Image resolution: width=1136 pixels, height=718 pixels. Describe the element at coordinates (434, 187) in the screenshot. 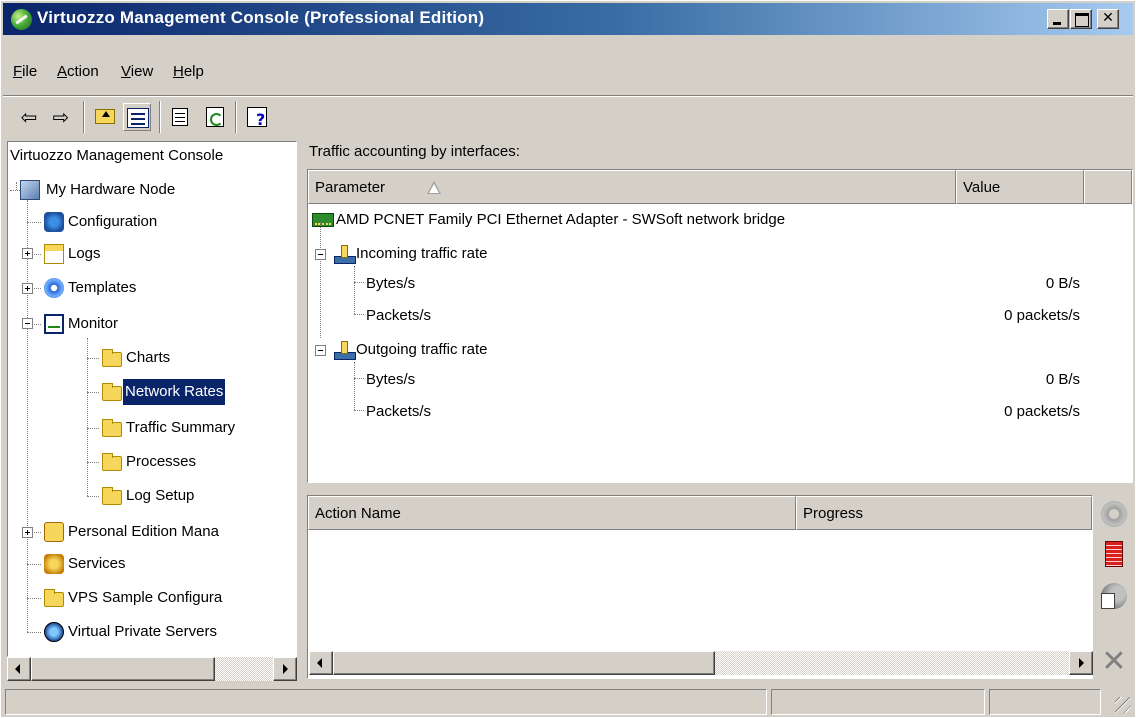

I see `sort-ascending-icon` at that location.